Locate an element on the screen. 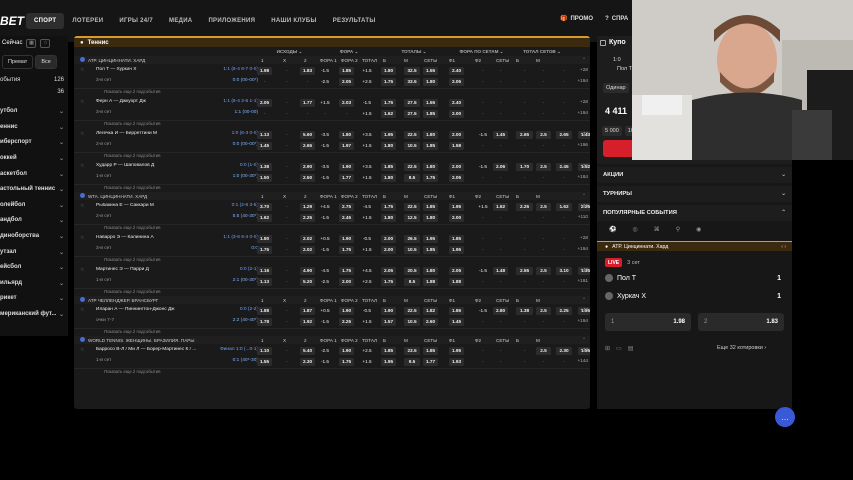  odd-value: 1.78 is located at coordinates (264, 321).